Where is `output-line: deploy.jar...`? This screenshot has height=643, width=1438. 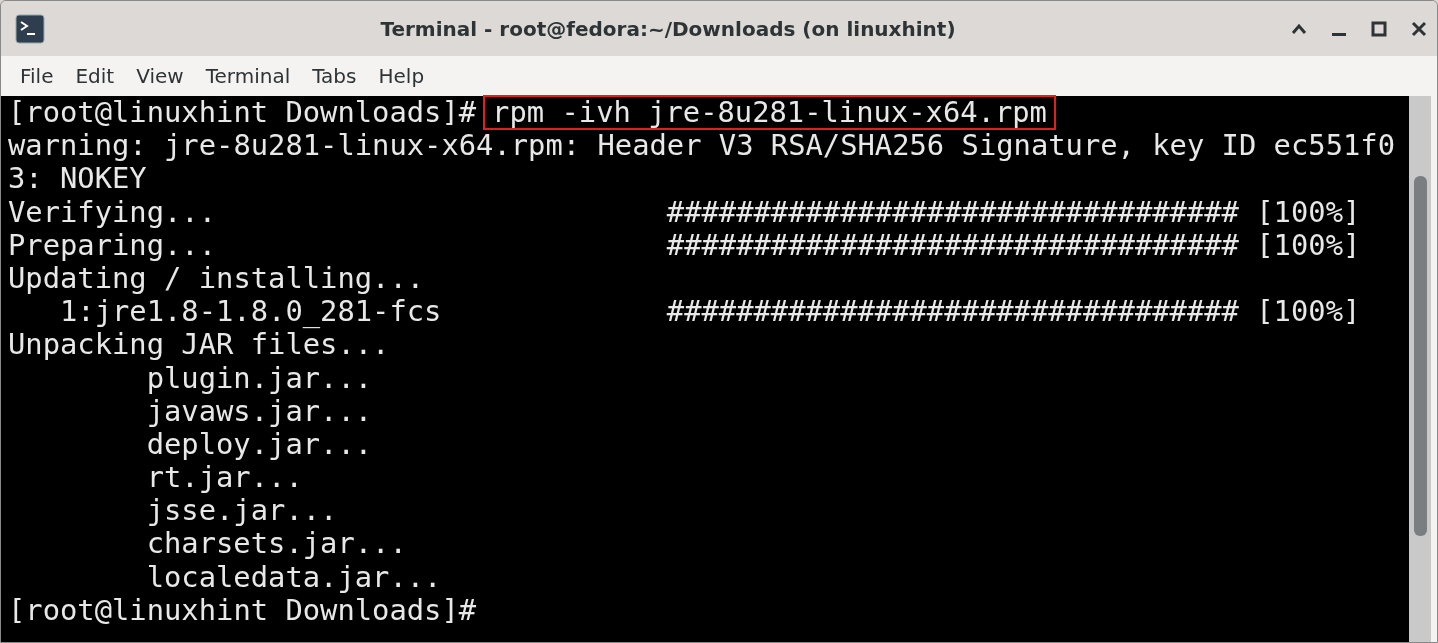
output-line: deploy.jar... is located at coordinates (259, 444).